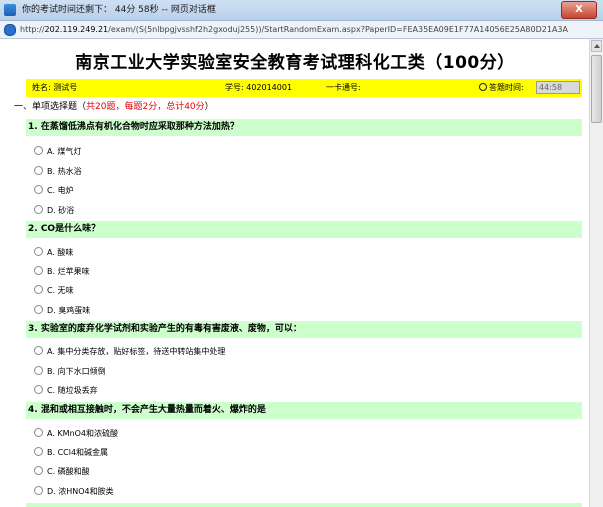 The image size is (603, 507). Describe the element at coordinates (596, 273) in the screenshot. I see `vertical-scrollbar` at that location.